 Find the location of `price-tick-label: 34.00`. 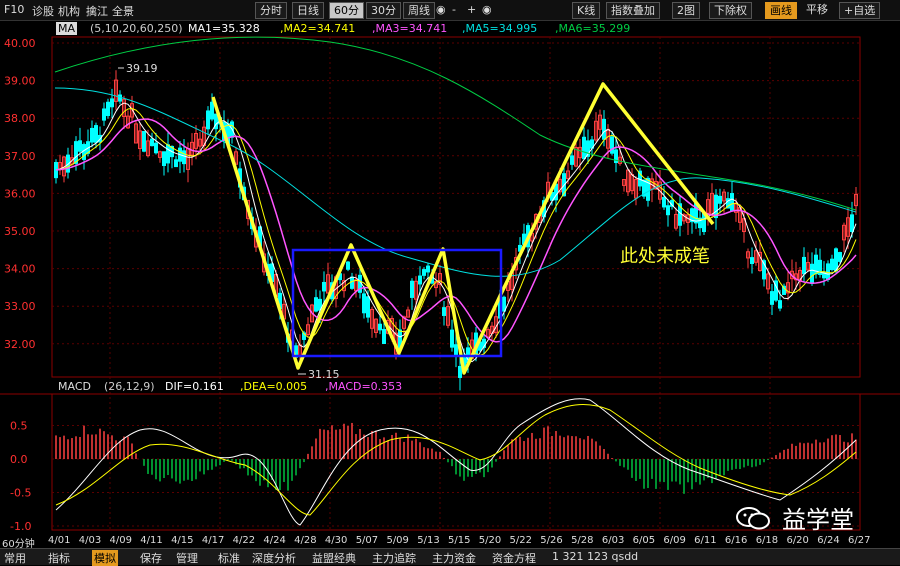

price-tick-label: 34.00 is located at coordinates (20, 269).